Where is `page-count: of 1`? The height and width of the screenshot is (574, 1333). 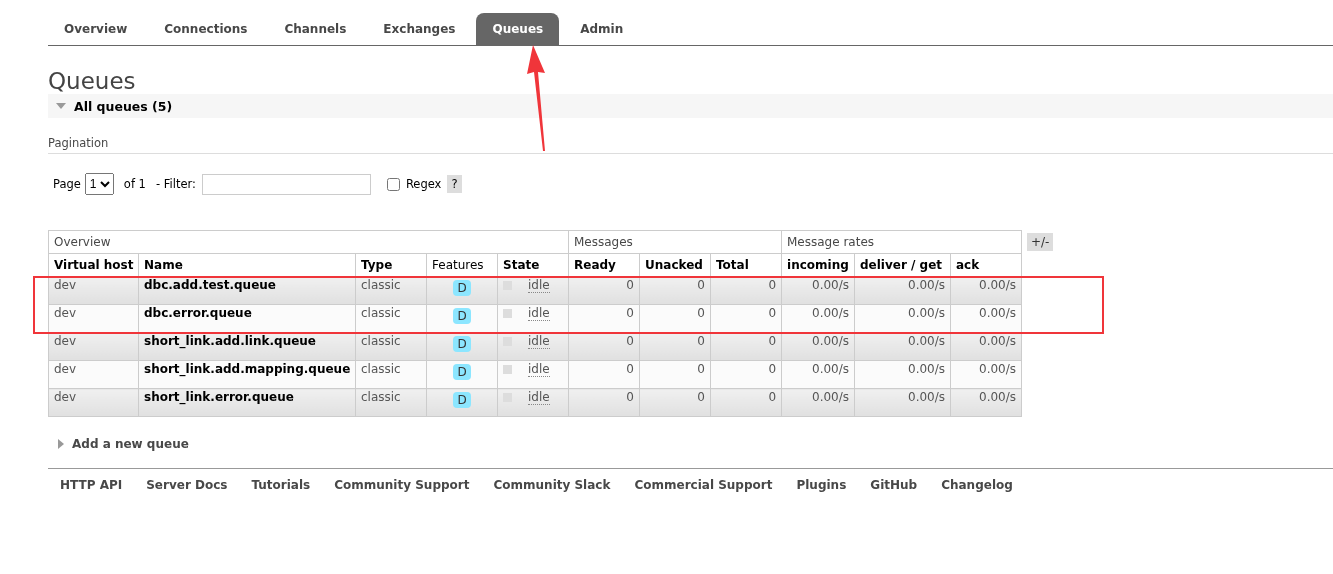
page-count: of 1 is located at coordinates (134, 184).